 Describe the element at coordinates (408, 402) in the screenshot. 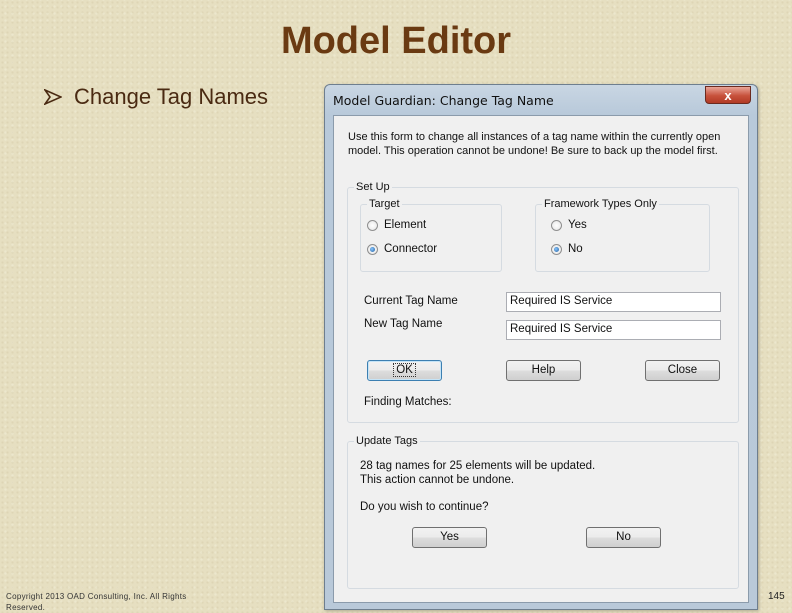

I see `finding-matches-label: Finding Matches:` at that location.